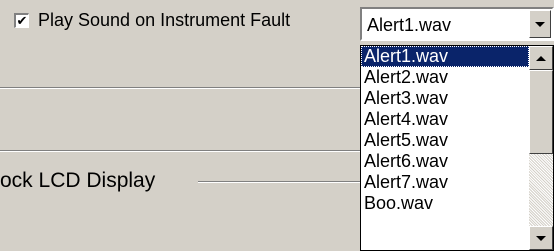  What do you see at coordinates (409, 25) in the screenshot?
I see `combobox-selected-value: Alert1.wav` at bounding box center [409, 25].